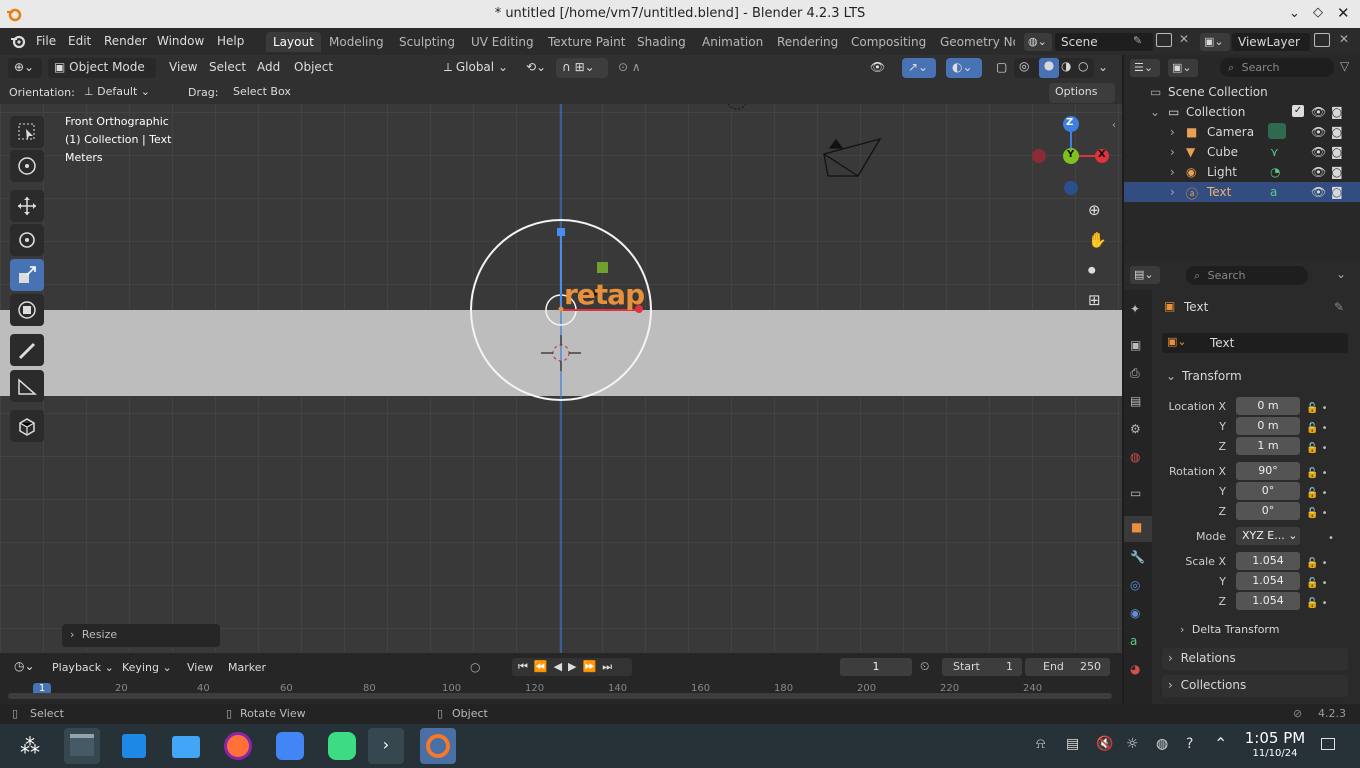  What do you see at coordinates (1268, 471) in the screenshot?
I see `rotation-x-field: 90°` at bounding box center [1268, 471].